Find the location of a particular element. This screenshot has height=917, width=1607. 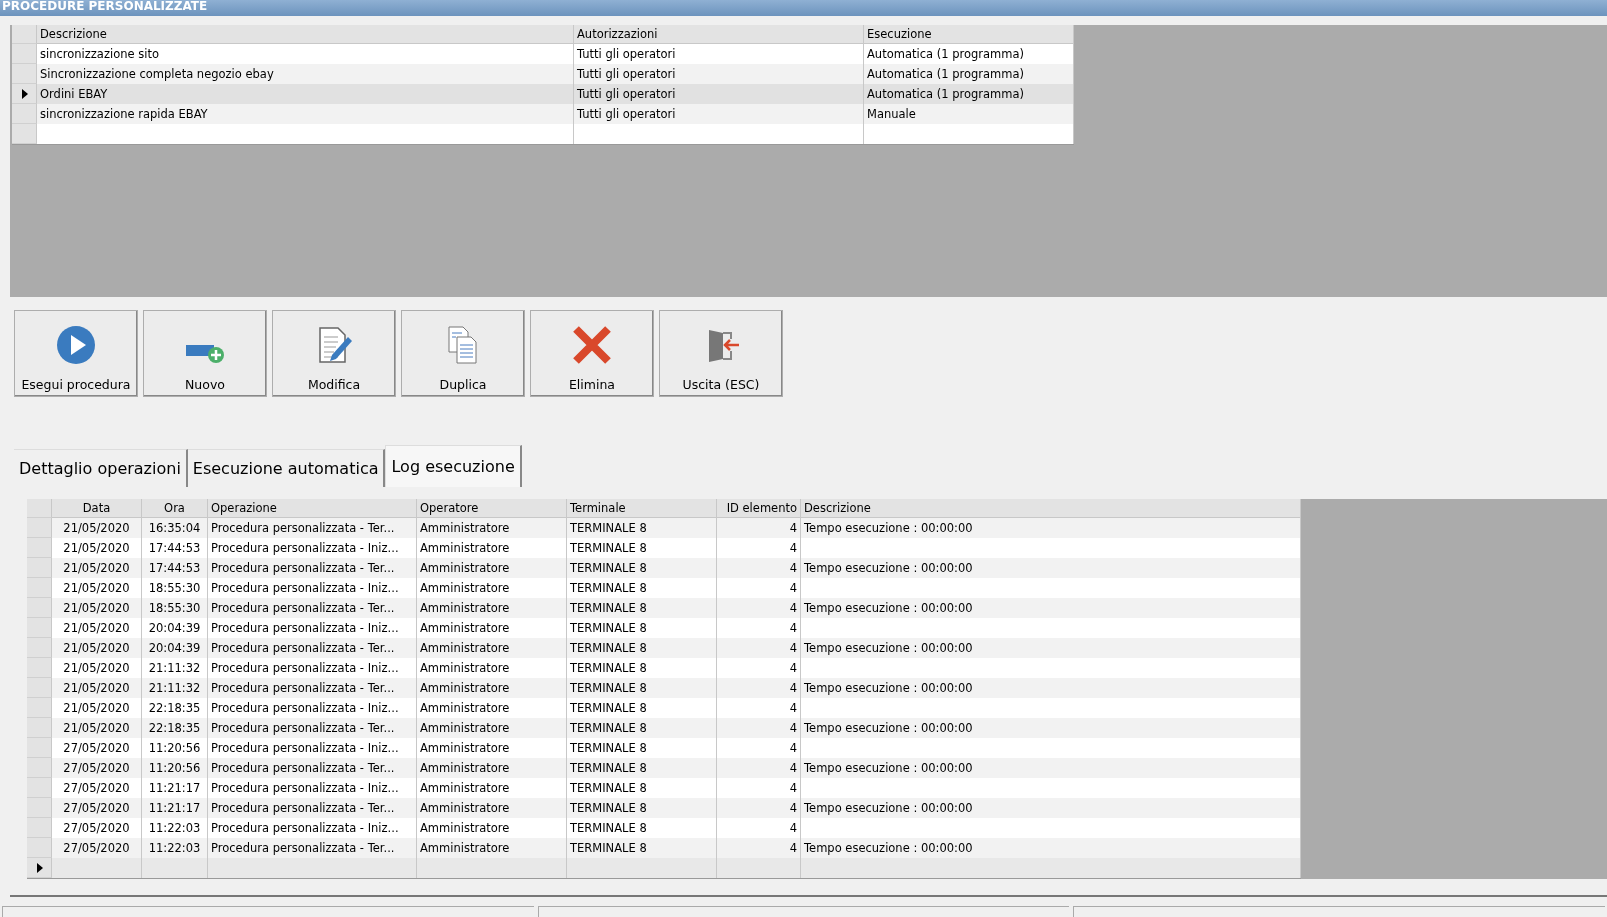

table-row: 27/05/2020 11:21:17 Procedura personalizzata - Ter... Amministratore TERMINALE 8 4 Tempo esecuzione : 00:00:00 is located at coordinates (664, 808).